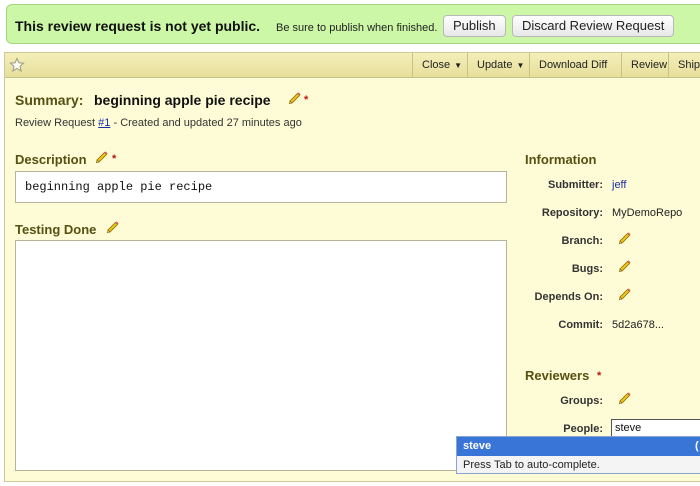 This screenshot has height=486, width=700. Describe the element at coordinates (587, 269) in the screenshot. I see `bugs-label: Bugs:` at that location.